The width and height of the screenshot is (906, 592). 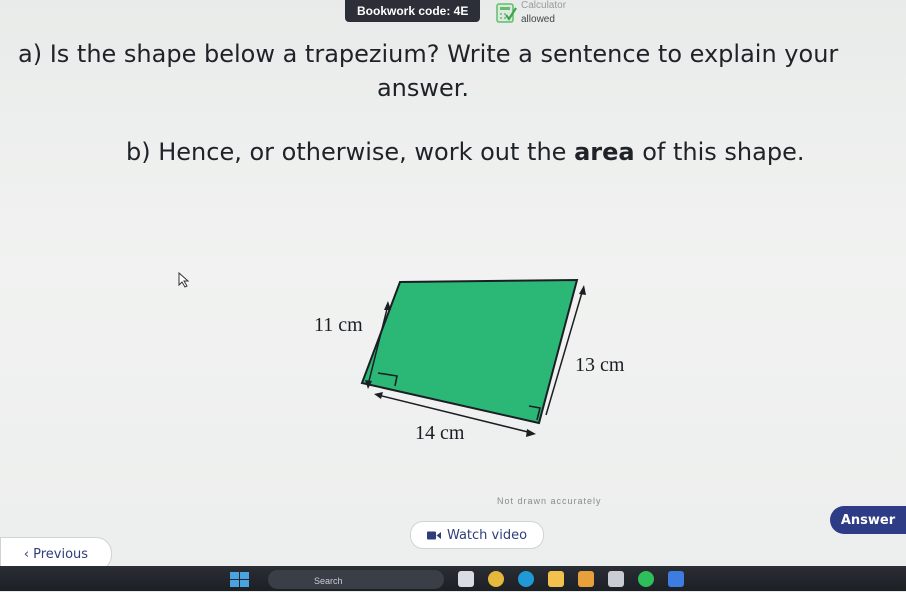 I want to click on app-icon, so click(x=616, y=579).